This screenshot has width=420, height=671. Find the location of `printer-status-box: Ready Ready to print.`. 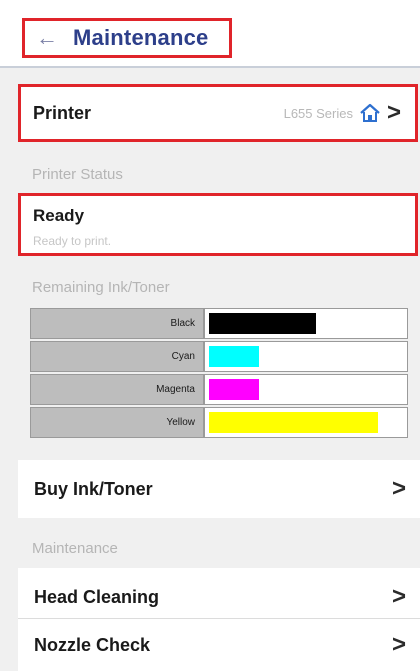

printer-status-box: Ready Ready to print. is located at coordinates (218, 224).